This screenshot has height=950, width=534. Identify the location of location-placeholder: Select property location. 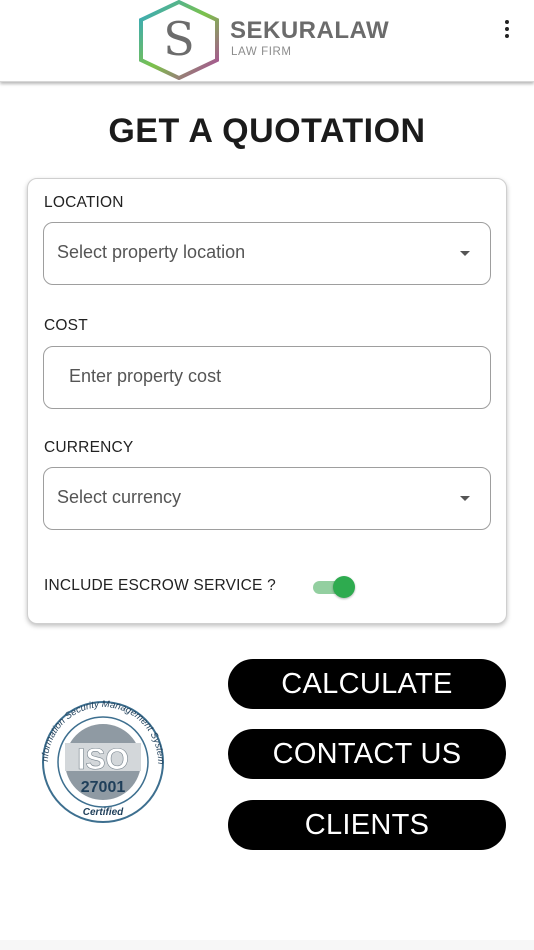
(151, 252).